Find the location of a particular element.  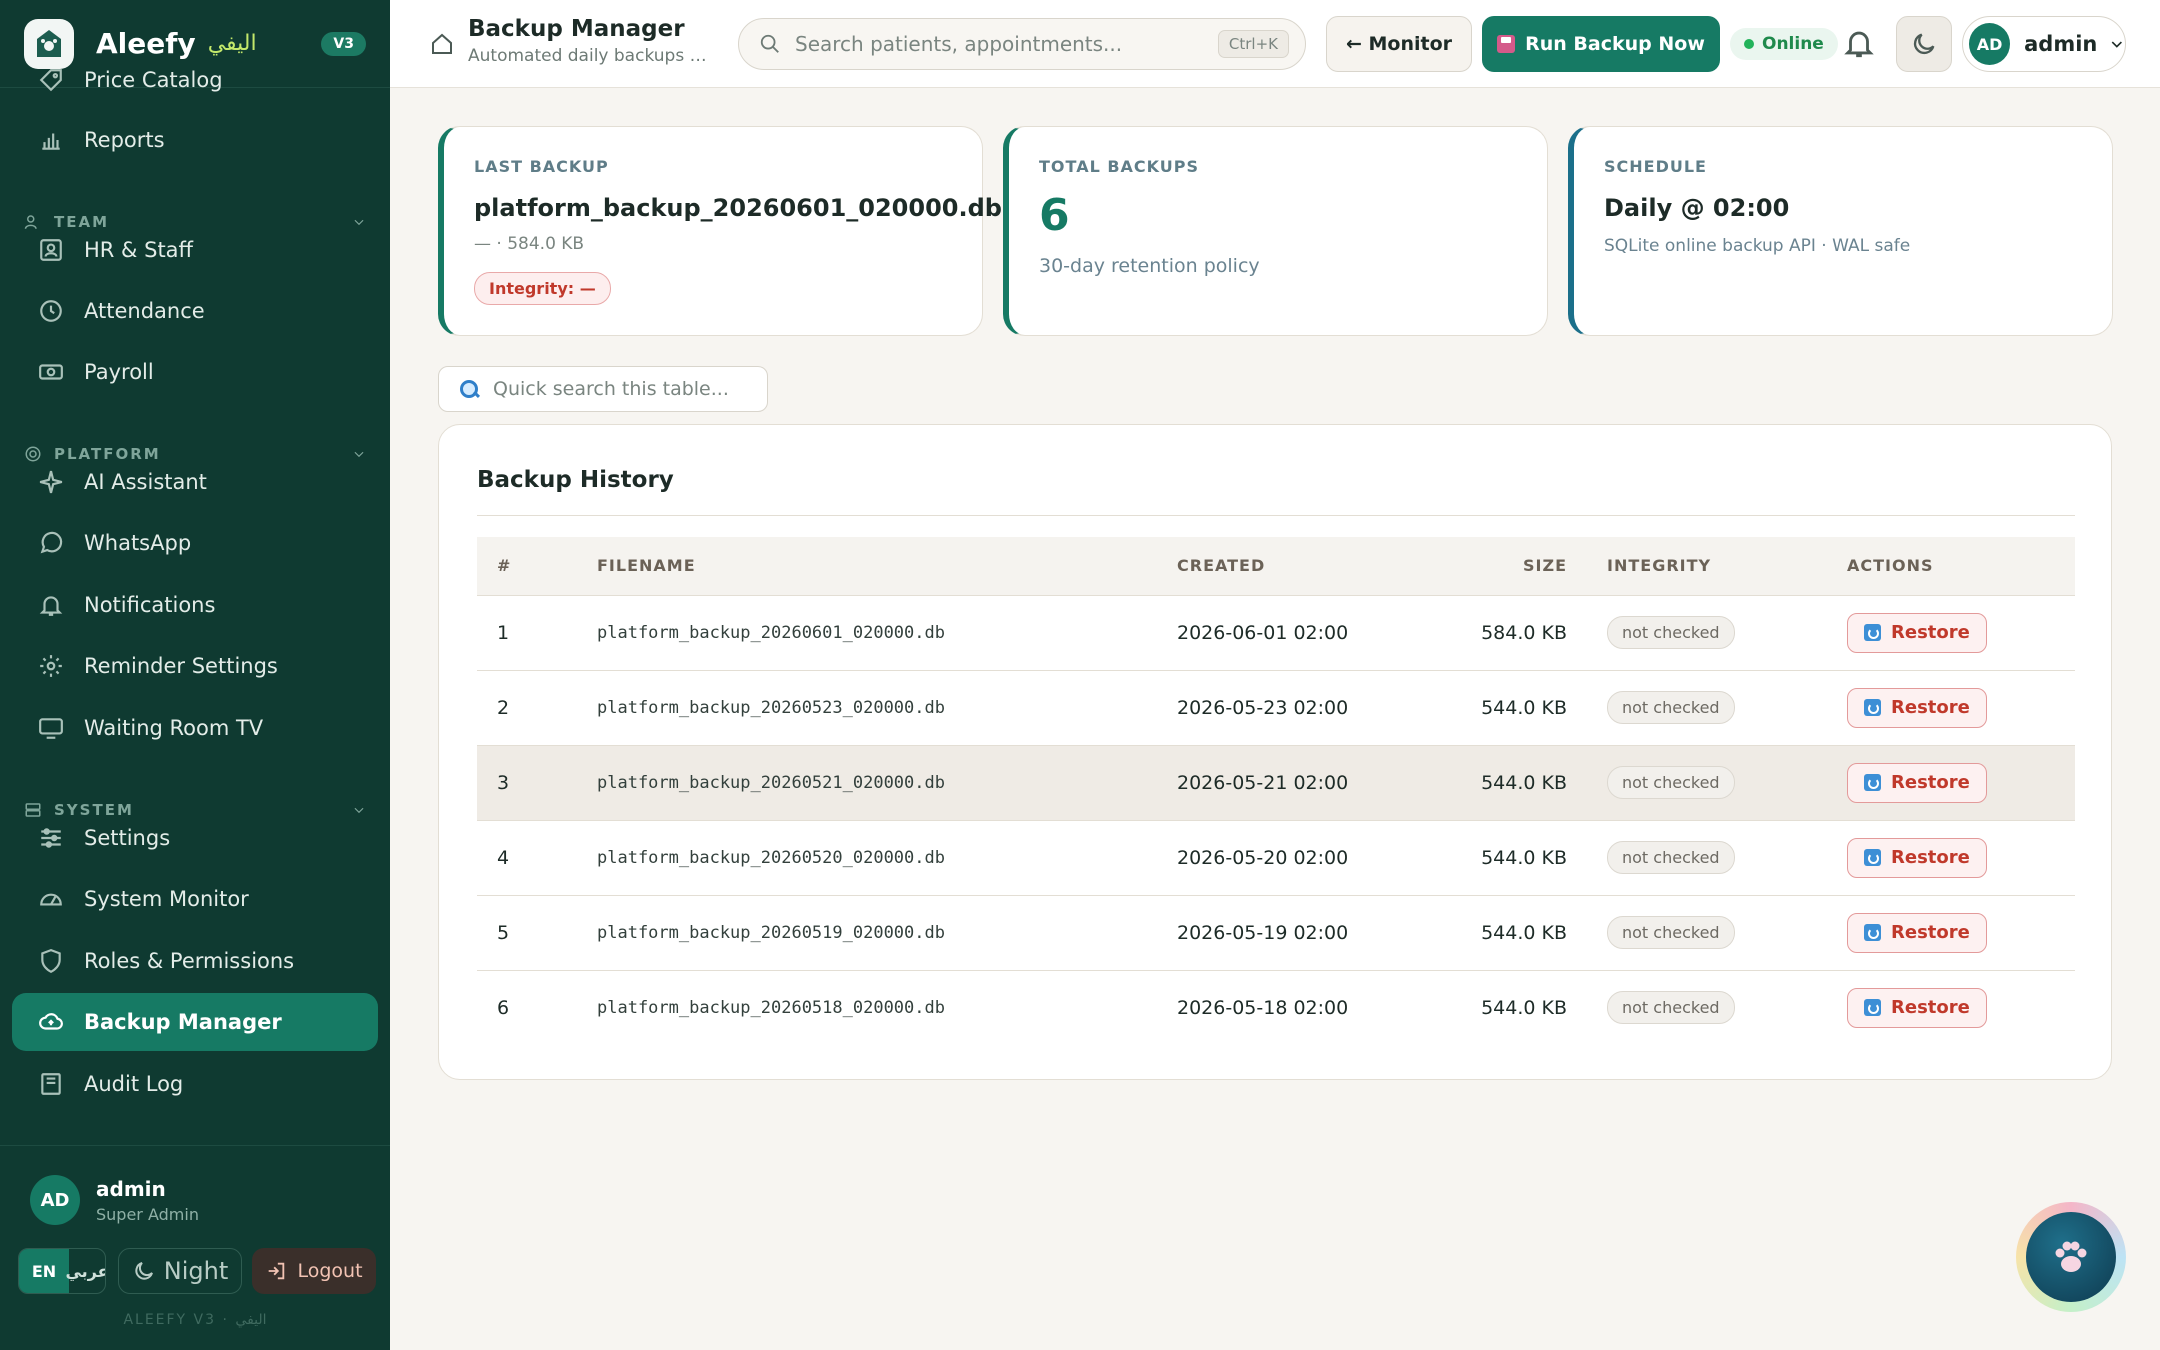

night-mode-button: Night is located at coordinates (180, 1271).